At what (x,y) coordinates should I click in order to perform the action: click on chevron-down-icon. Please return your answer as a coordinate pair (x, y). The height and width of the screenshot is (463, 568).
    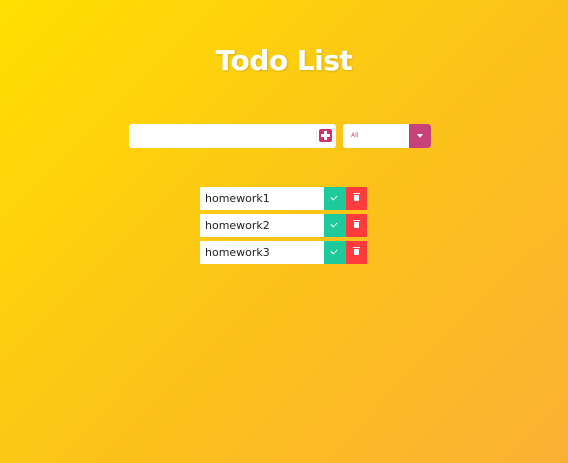
    Looking at the image, I should click on (420, 136).